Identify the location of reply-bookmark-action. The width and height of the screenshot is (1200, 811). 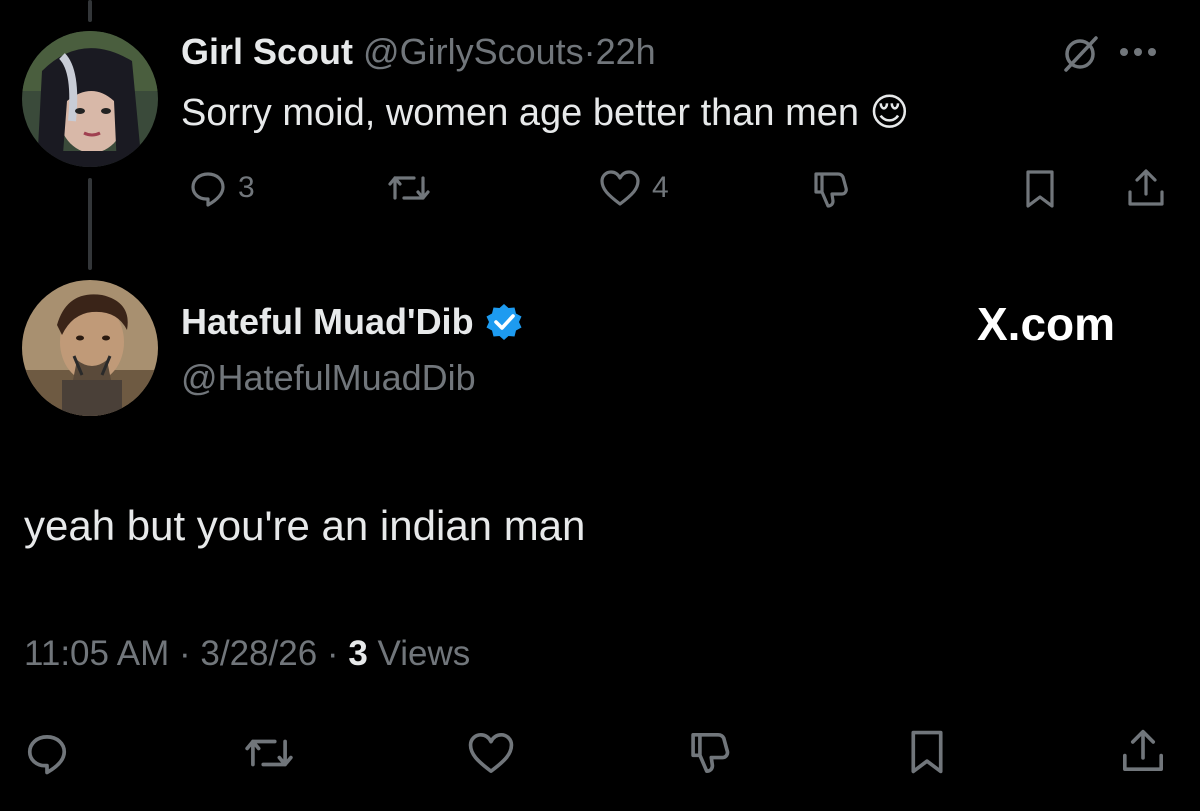
(927, 752).